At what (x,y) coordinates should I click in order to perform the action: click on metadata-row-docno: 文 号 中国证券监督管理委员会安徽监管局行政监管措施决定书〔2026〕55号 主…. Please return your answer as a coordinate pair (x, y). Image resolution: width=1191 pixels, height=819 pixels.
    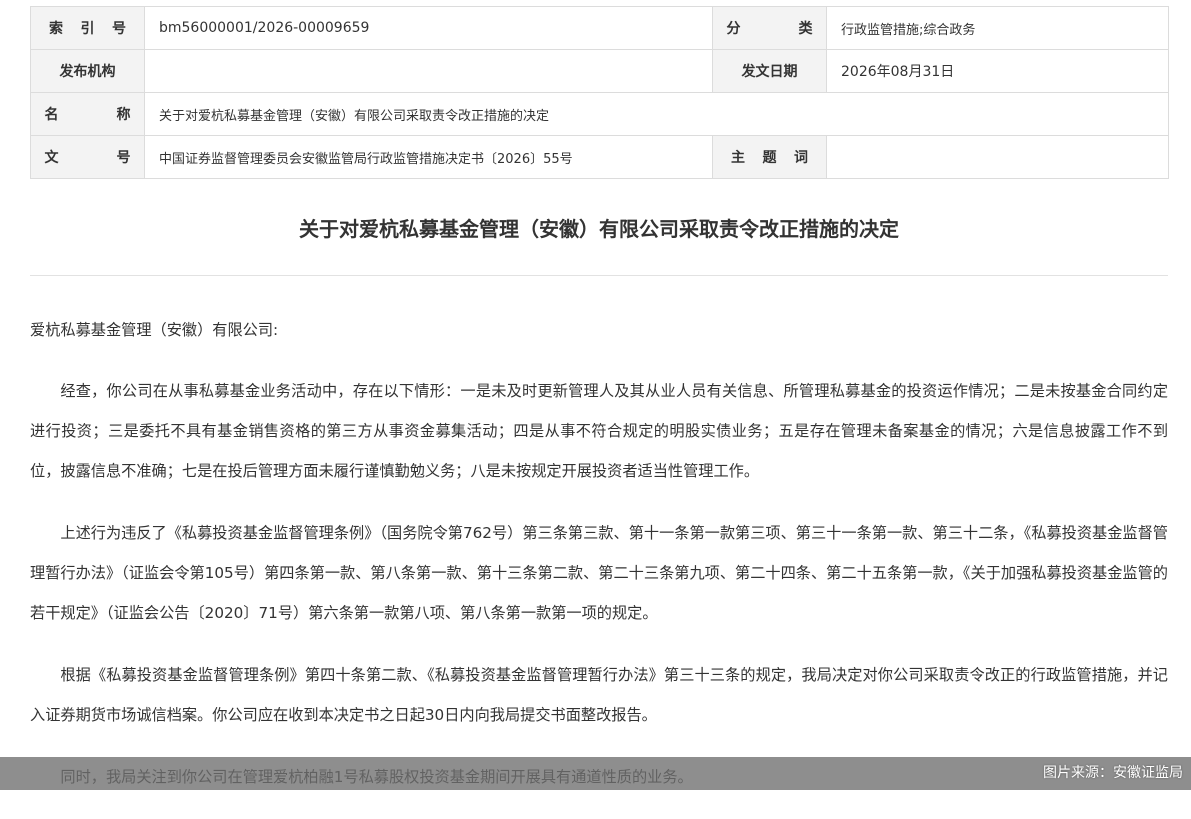
    Looking at the image, I should click on (599, 157).